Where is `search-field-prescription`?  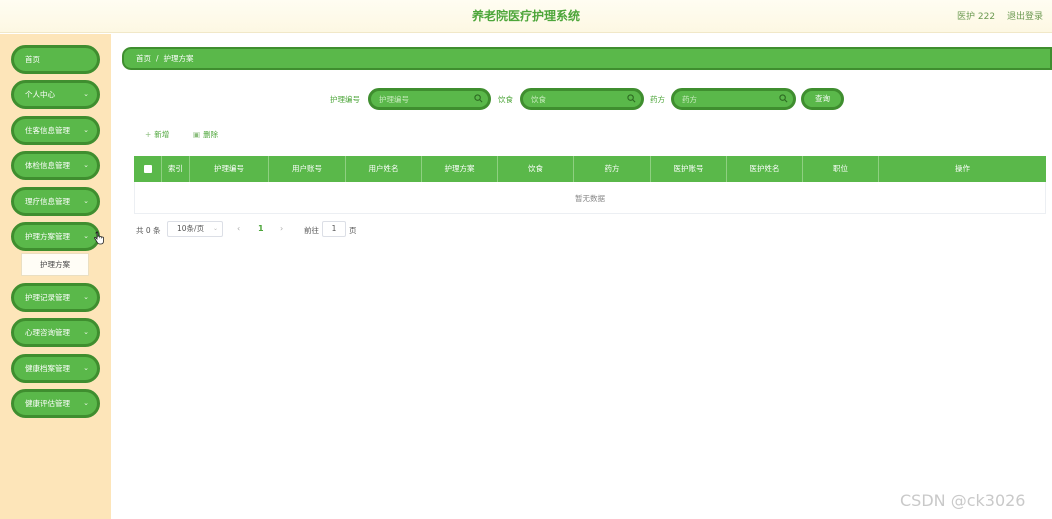 search-field-prescription is located at coordinates (733, 99).